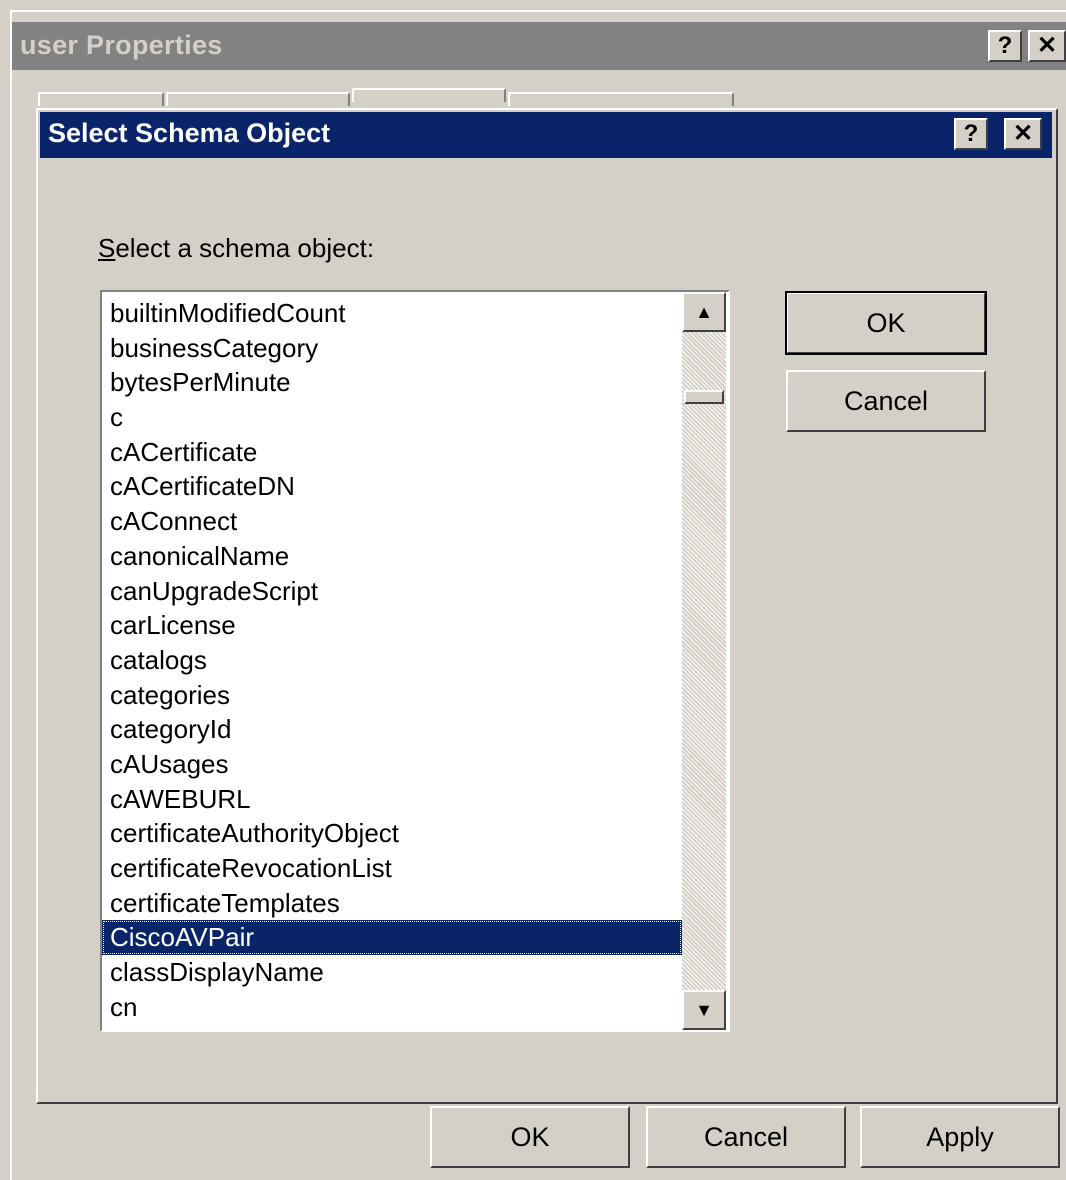  I want to click on list-item: cAConnect, so click(392, 521).